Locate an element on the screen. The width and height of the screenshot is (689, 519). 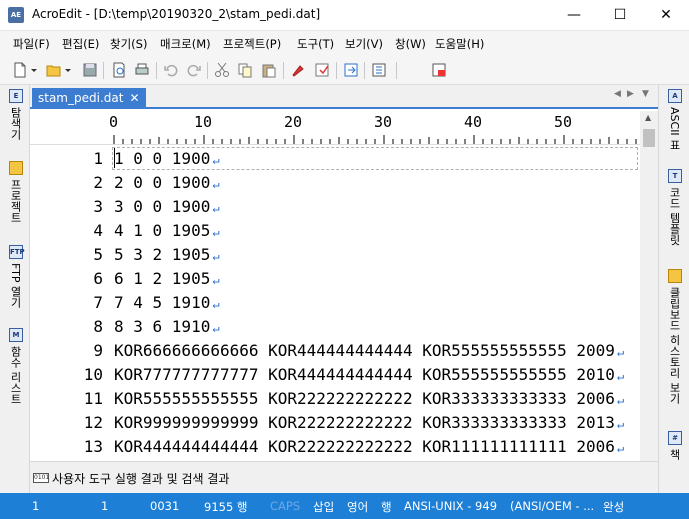
ruler-label: 0 is located at coordinates (114, 122).